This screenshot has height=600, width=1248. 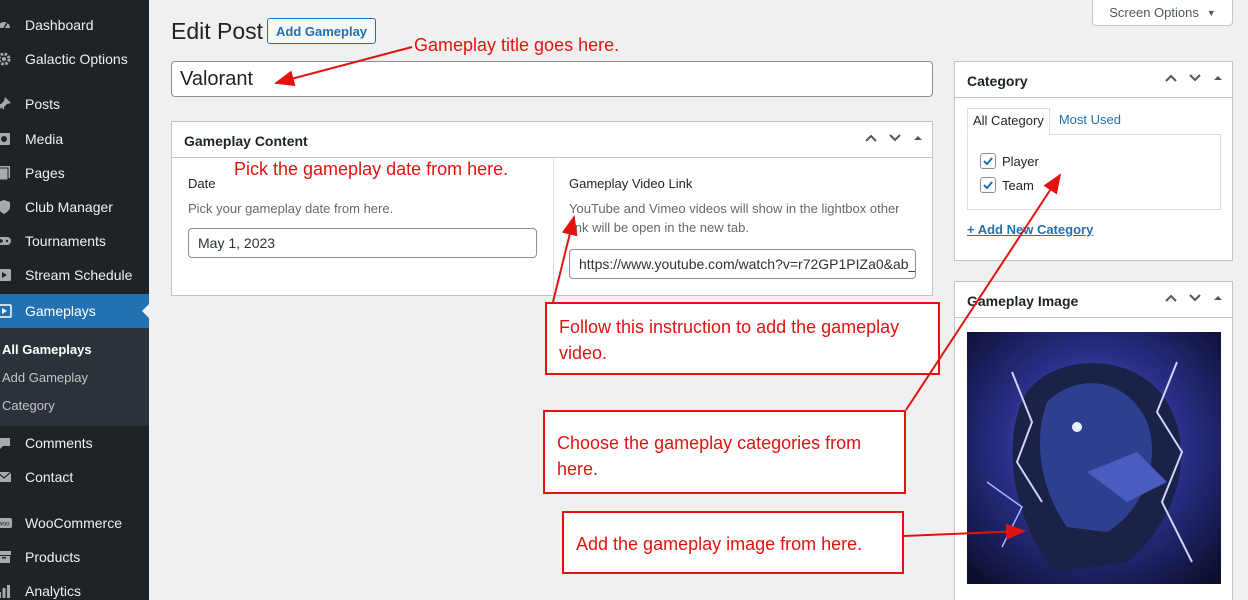 What do you see at coordinates (552, 79) in the screenshot?
I see `post-title-input: Valorant` at bounding box center [552, 79].